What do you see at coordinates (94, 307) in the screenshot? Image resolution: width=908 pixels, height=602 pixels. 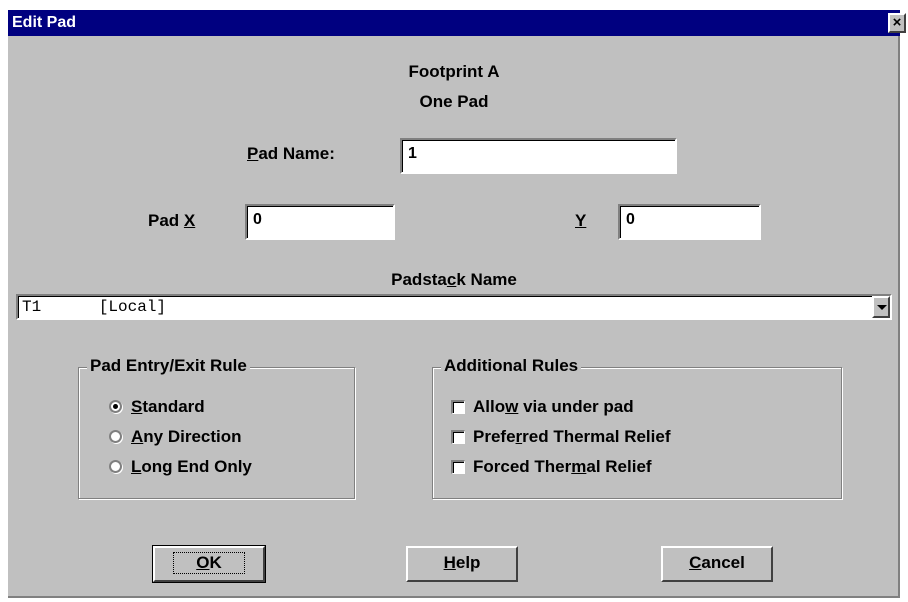 I see `padstack-selected-value: T1 [Local]` at bounding box center [94, 307].